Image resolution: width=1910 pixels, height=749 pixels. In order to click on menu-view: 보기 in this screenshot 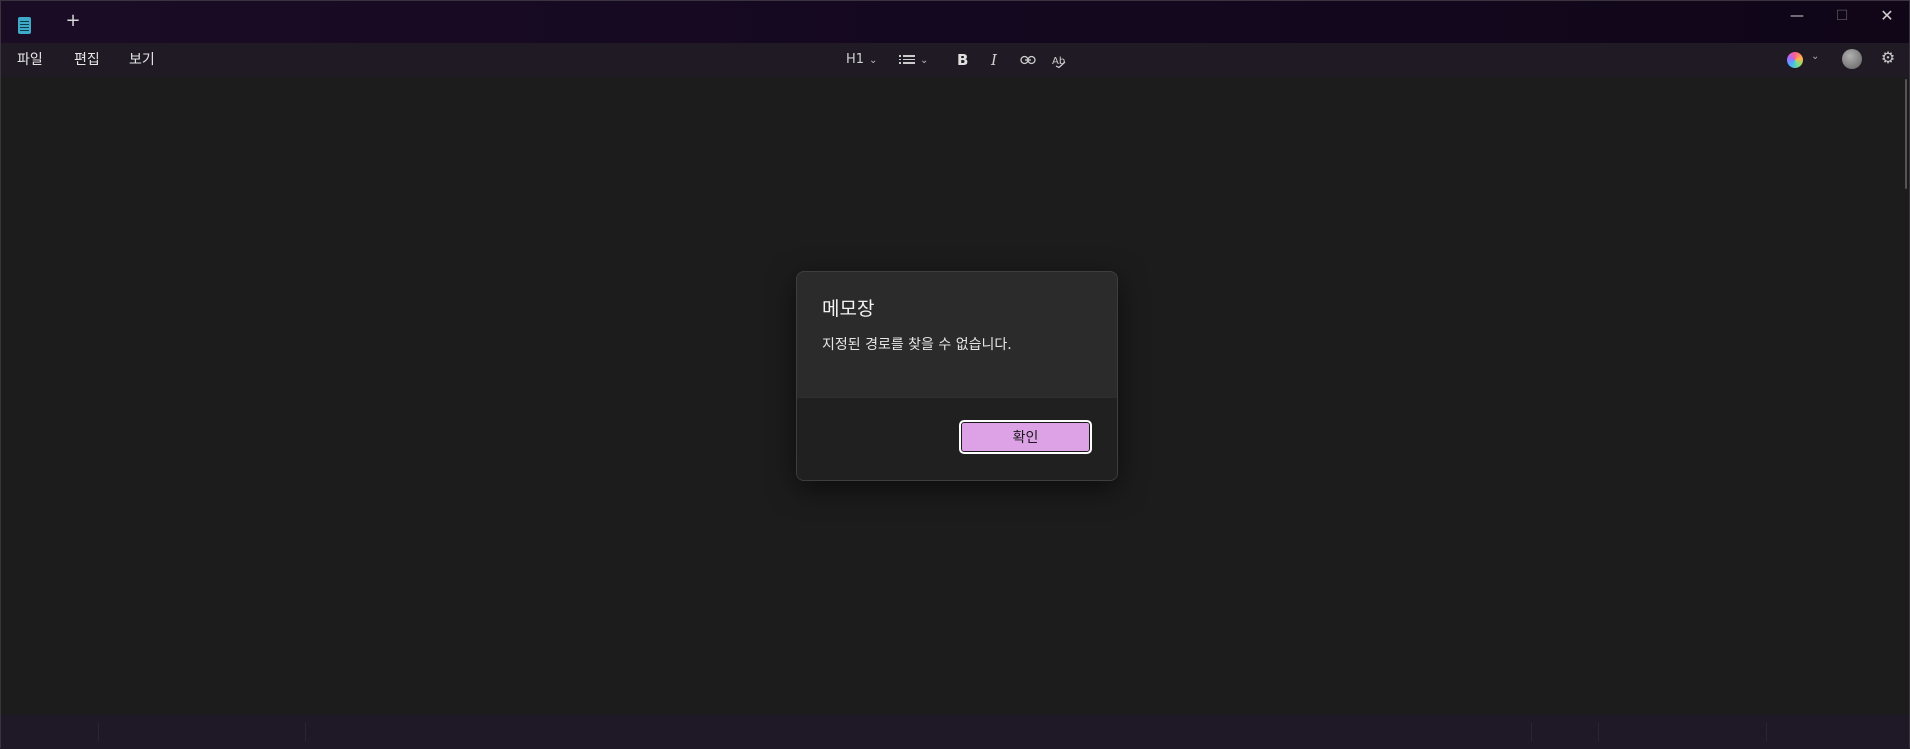, I will do `click(142, 60)`.